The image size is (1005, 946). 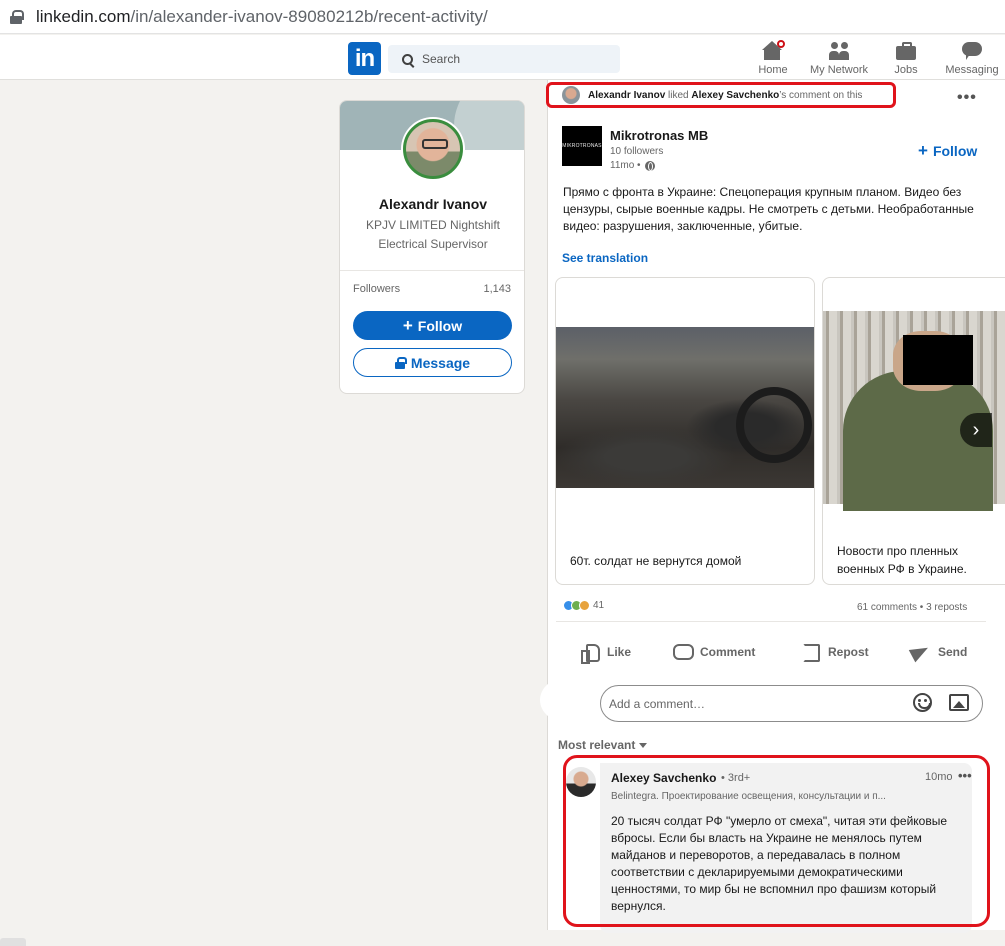 What do you see at coordinates (938, 652) in the screenshot?
I see `send-button: Send` at bounding box center [938, 652].